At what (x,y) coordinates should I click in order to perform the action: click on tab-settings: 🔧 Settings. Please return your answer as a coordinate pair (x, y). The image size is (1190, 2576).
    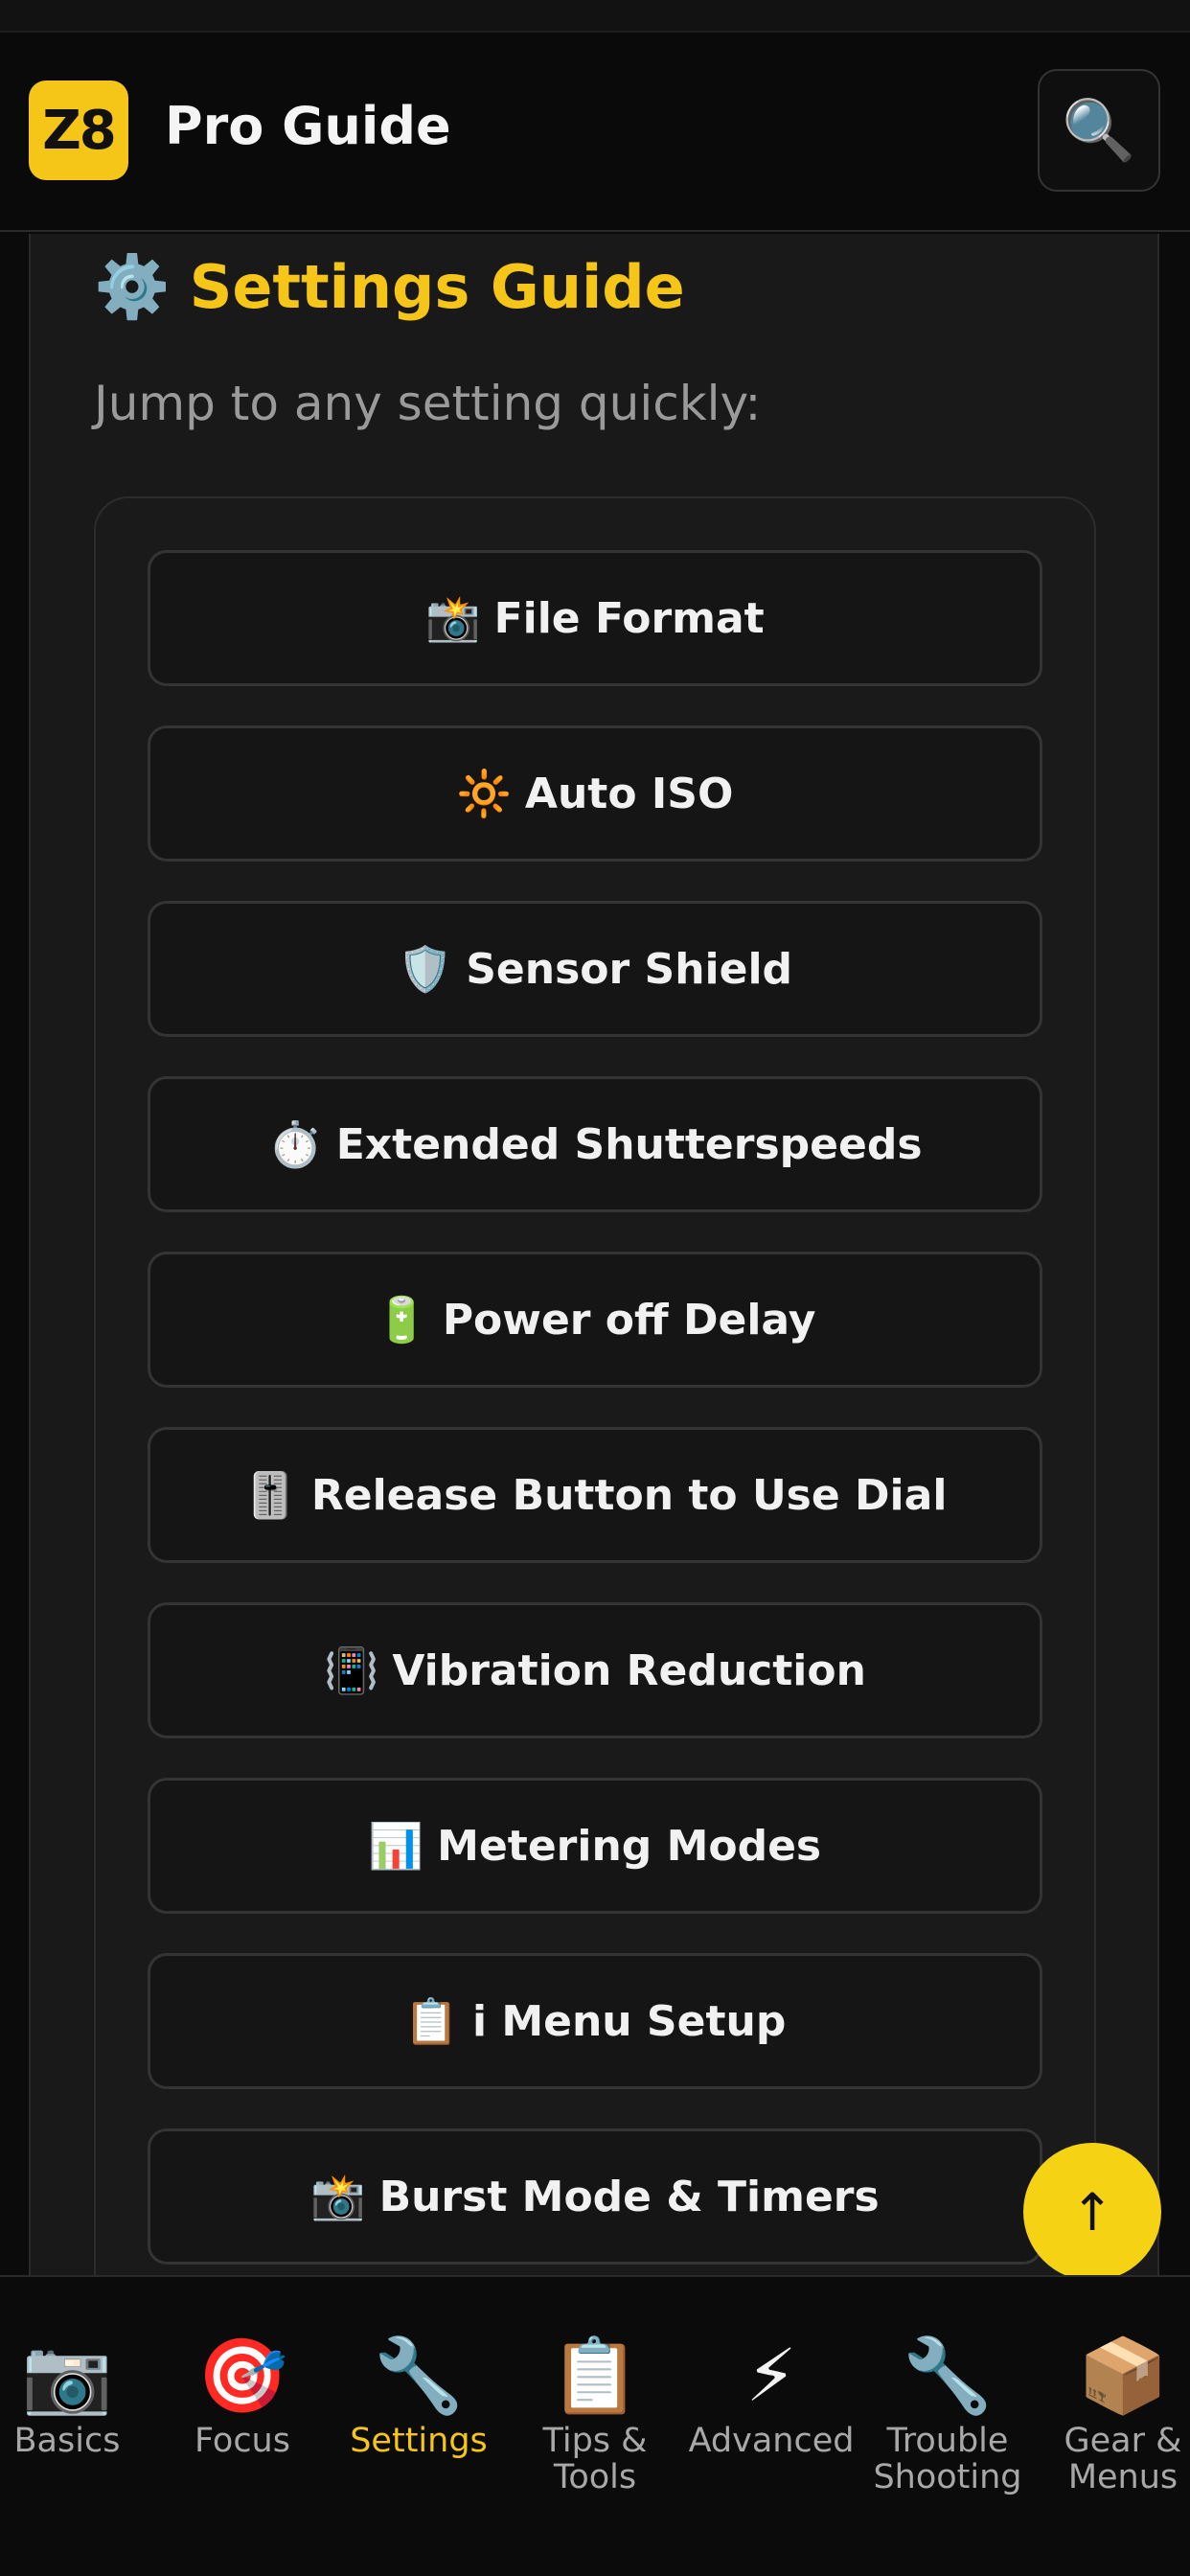
    Looking at the image, I should click on (419, 2396).